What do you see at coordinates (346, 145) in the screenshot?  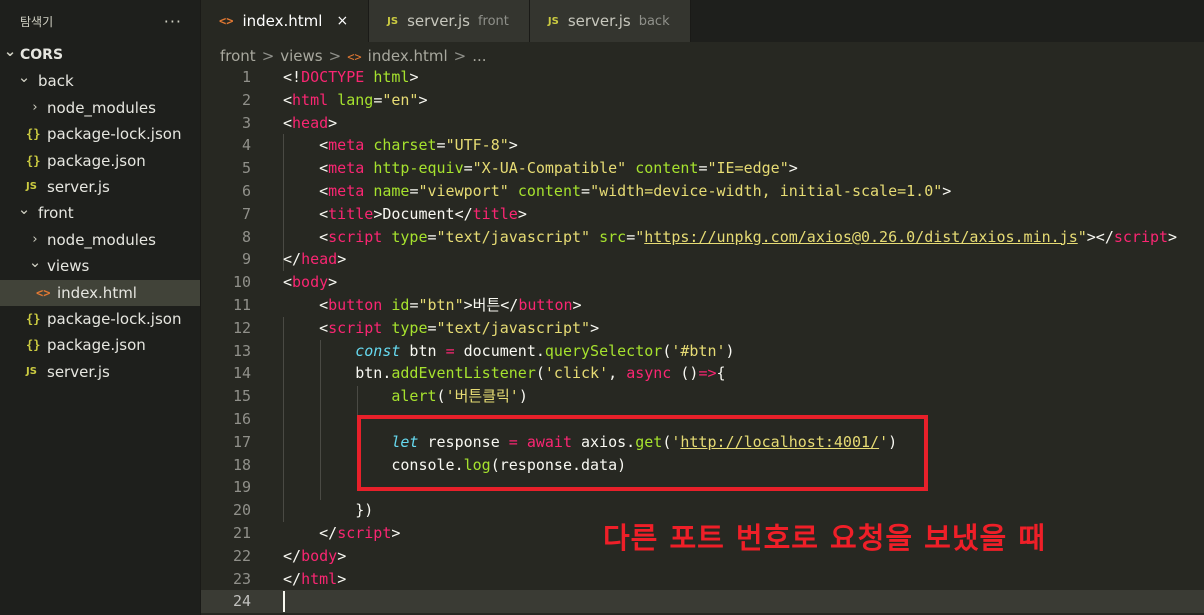 I see `code-token: meta` at bounding box center [346, 145].